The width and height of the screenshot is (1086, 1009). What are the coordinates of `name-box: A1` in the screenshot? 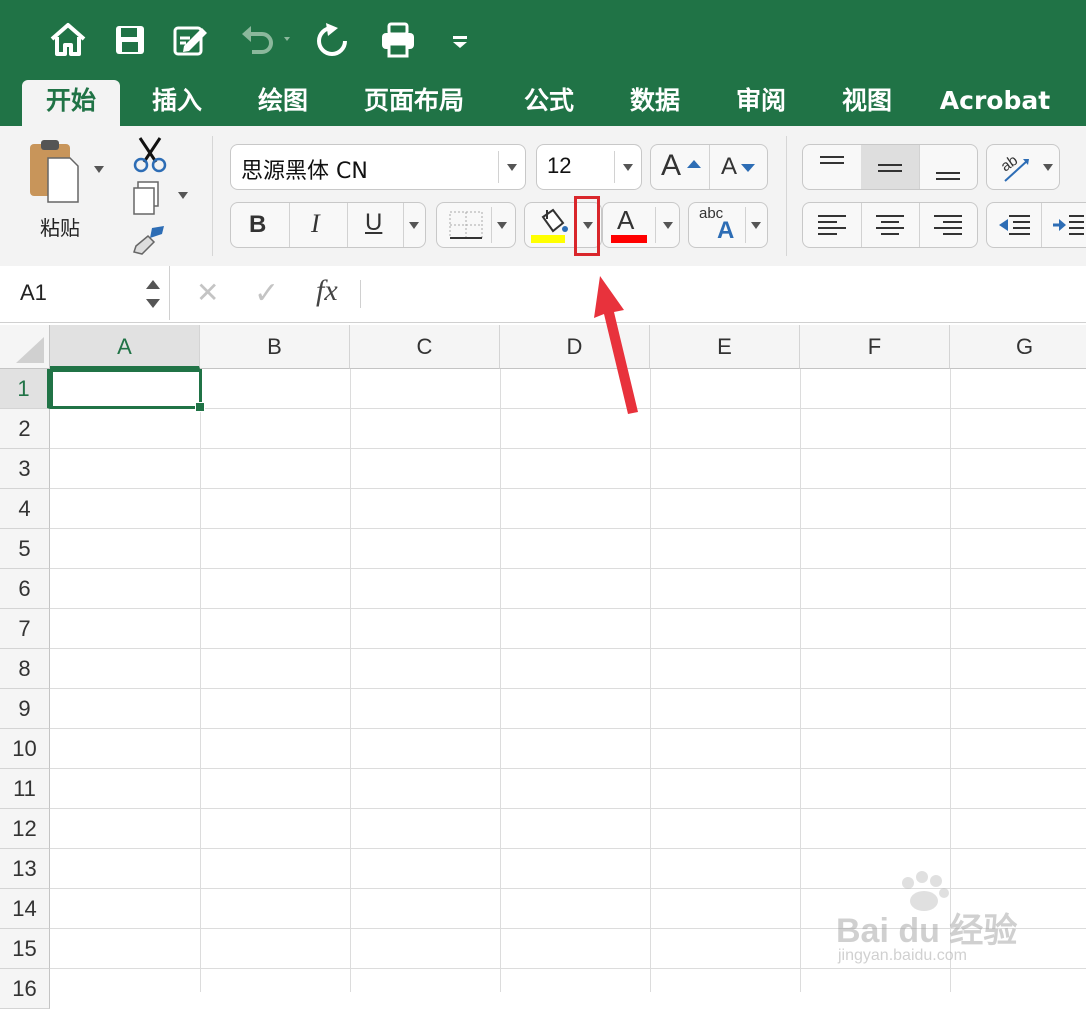 It's located at (85, 293).